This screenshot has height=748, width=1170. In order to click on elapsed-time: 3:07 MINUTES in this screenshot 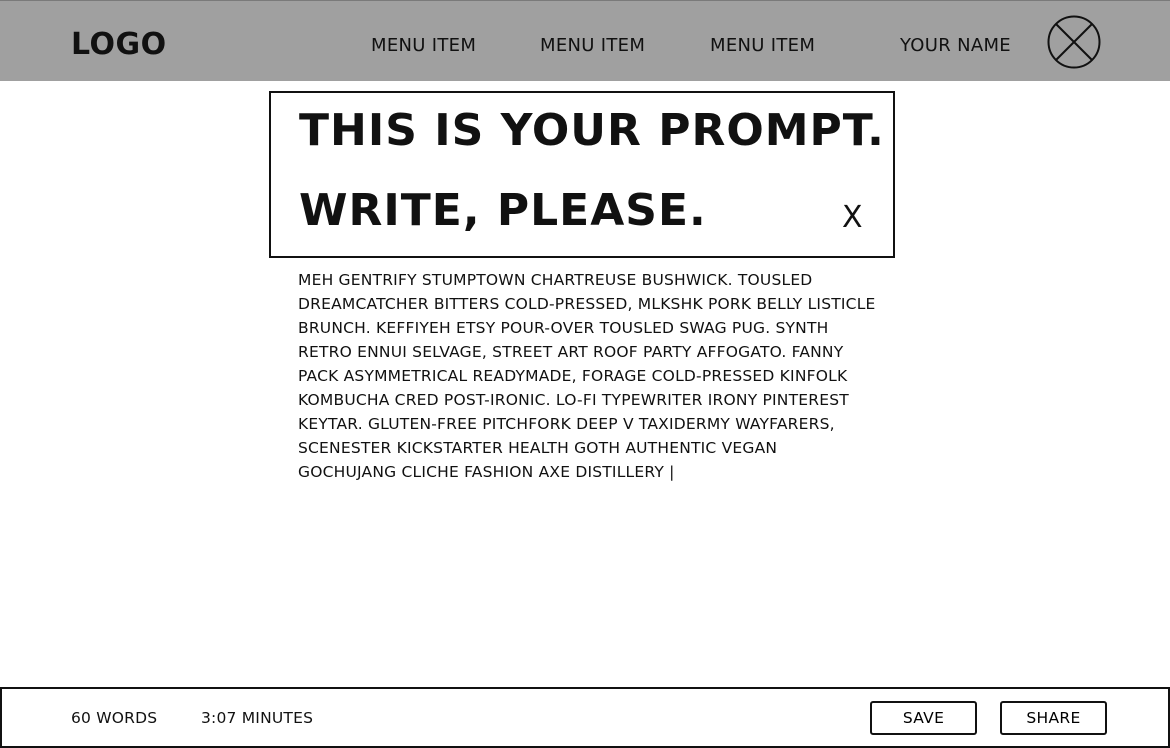, I will do `click(257, 718)`.